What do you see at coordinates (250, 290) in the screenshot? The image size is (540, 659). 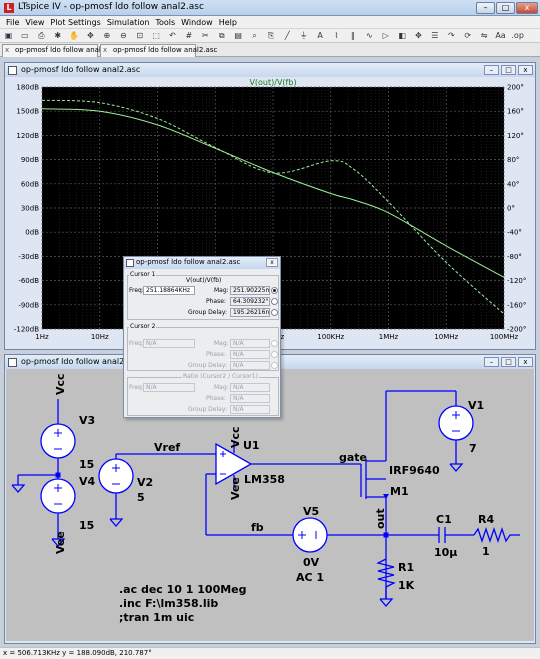 I see `cursor1-mag-field: 251.90225mdB` at bounding box center [250, 290].